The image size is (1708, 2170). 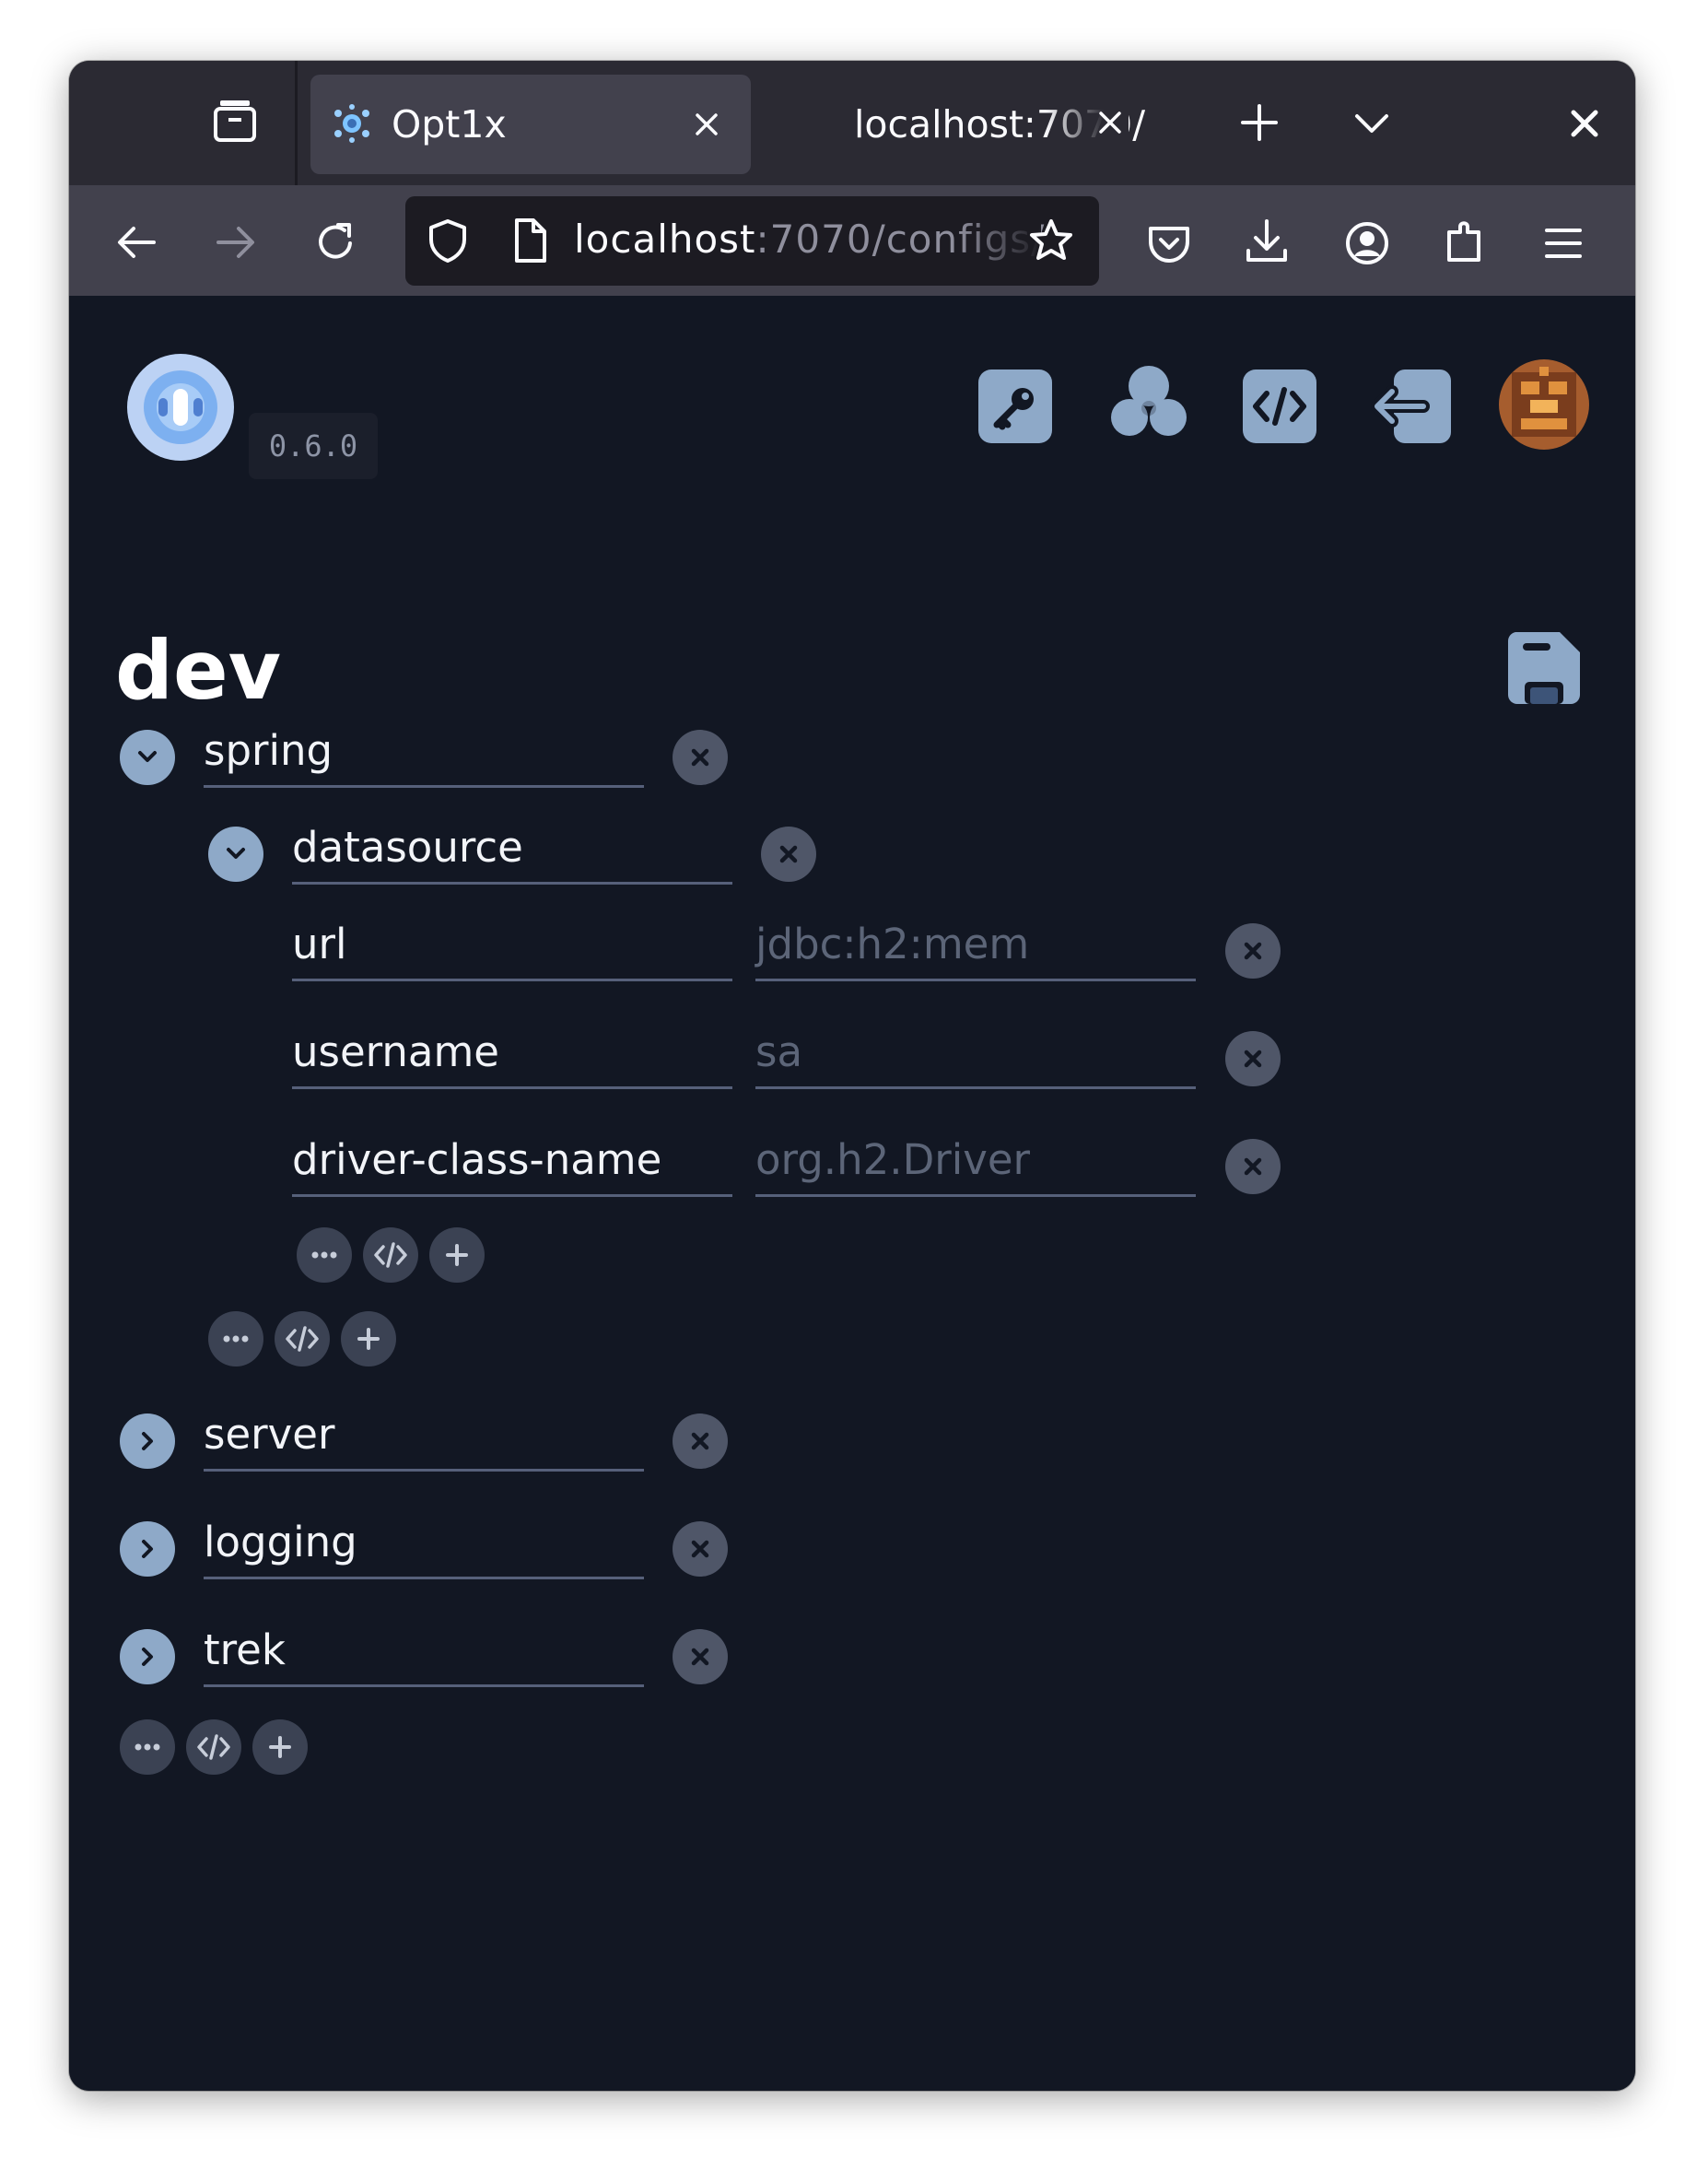 I want to click on url-bar: localhost:7070/configs/, so click(x=752, y=241).